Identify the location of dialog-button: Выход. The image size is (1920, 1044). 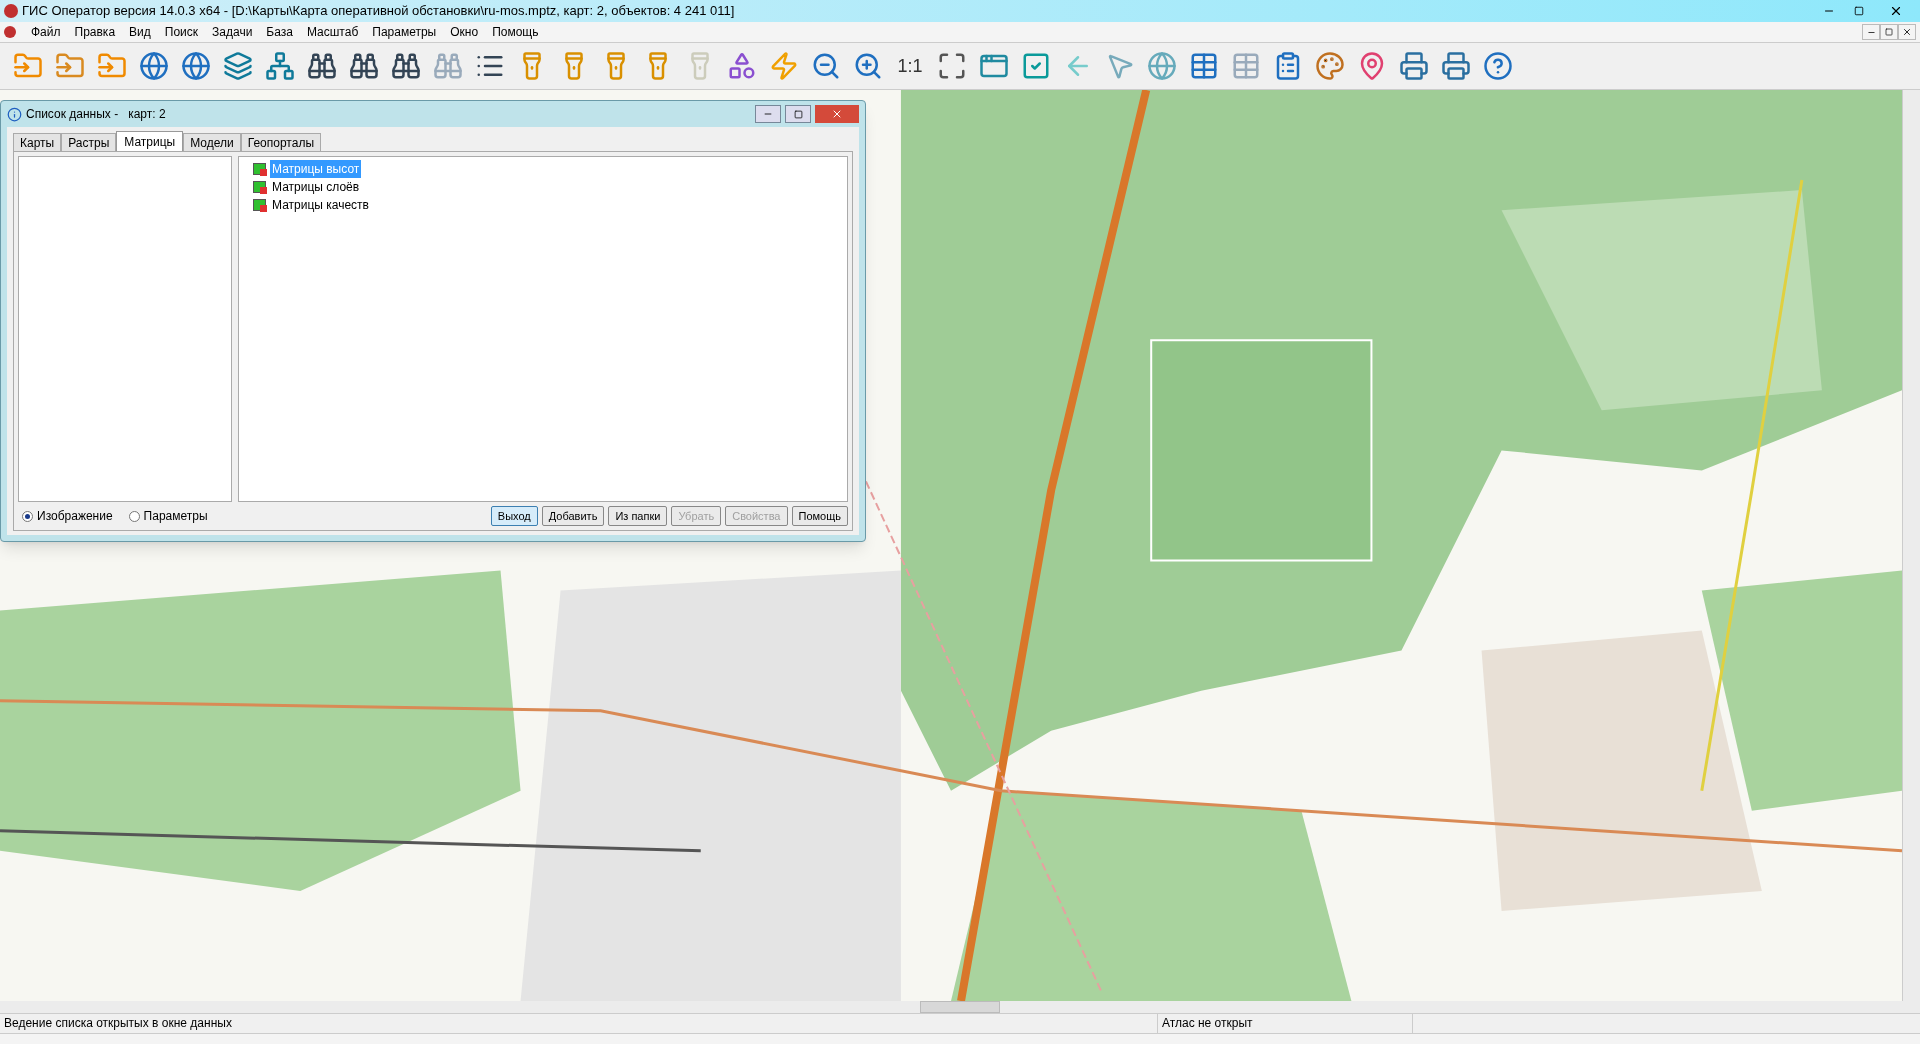
(514, 516).